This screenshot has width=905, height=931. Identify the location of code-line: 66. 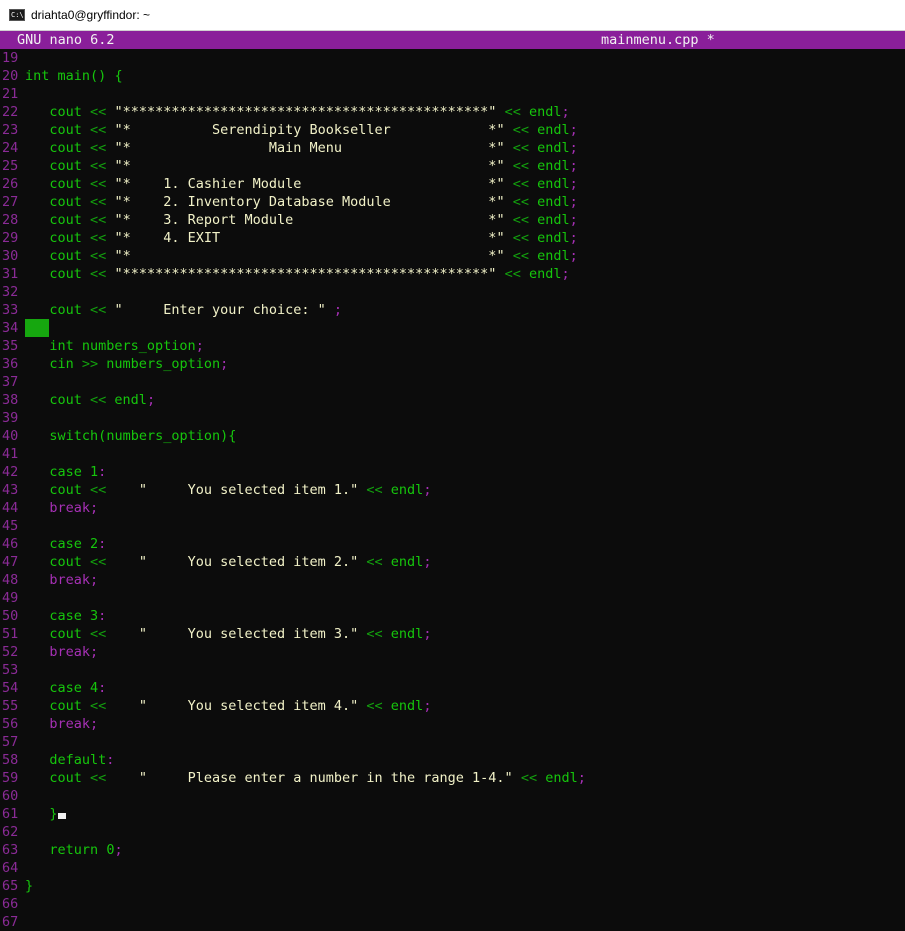
(452, 904).